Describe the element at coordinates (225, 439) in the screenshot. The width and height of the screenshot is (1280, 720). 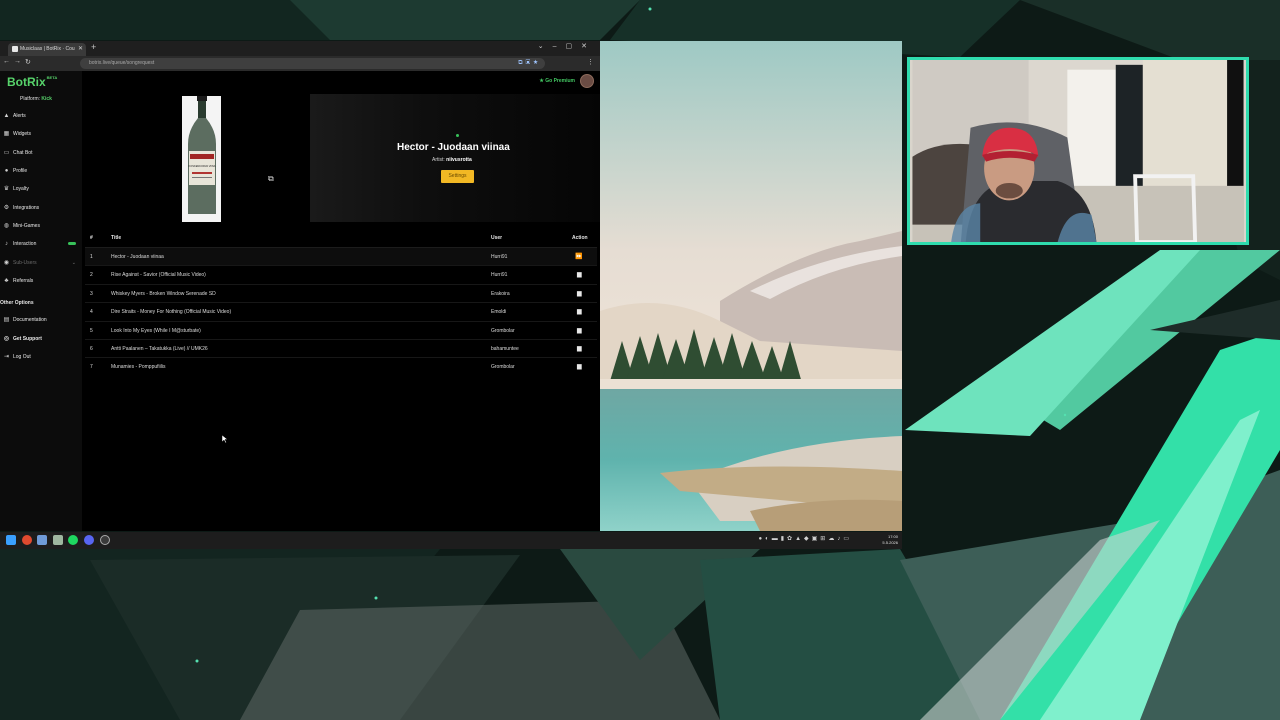
I see `mouse-cursor-icon` at that location.